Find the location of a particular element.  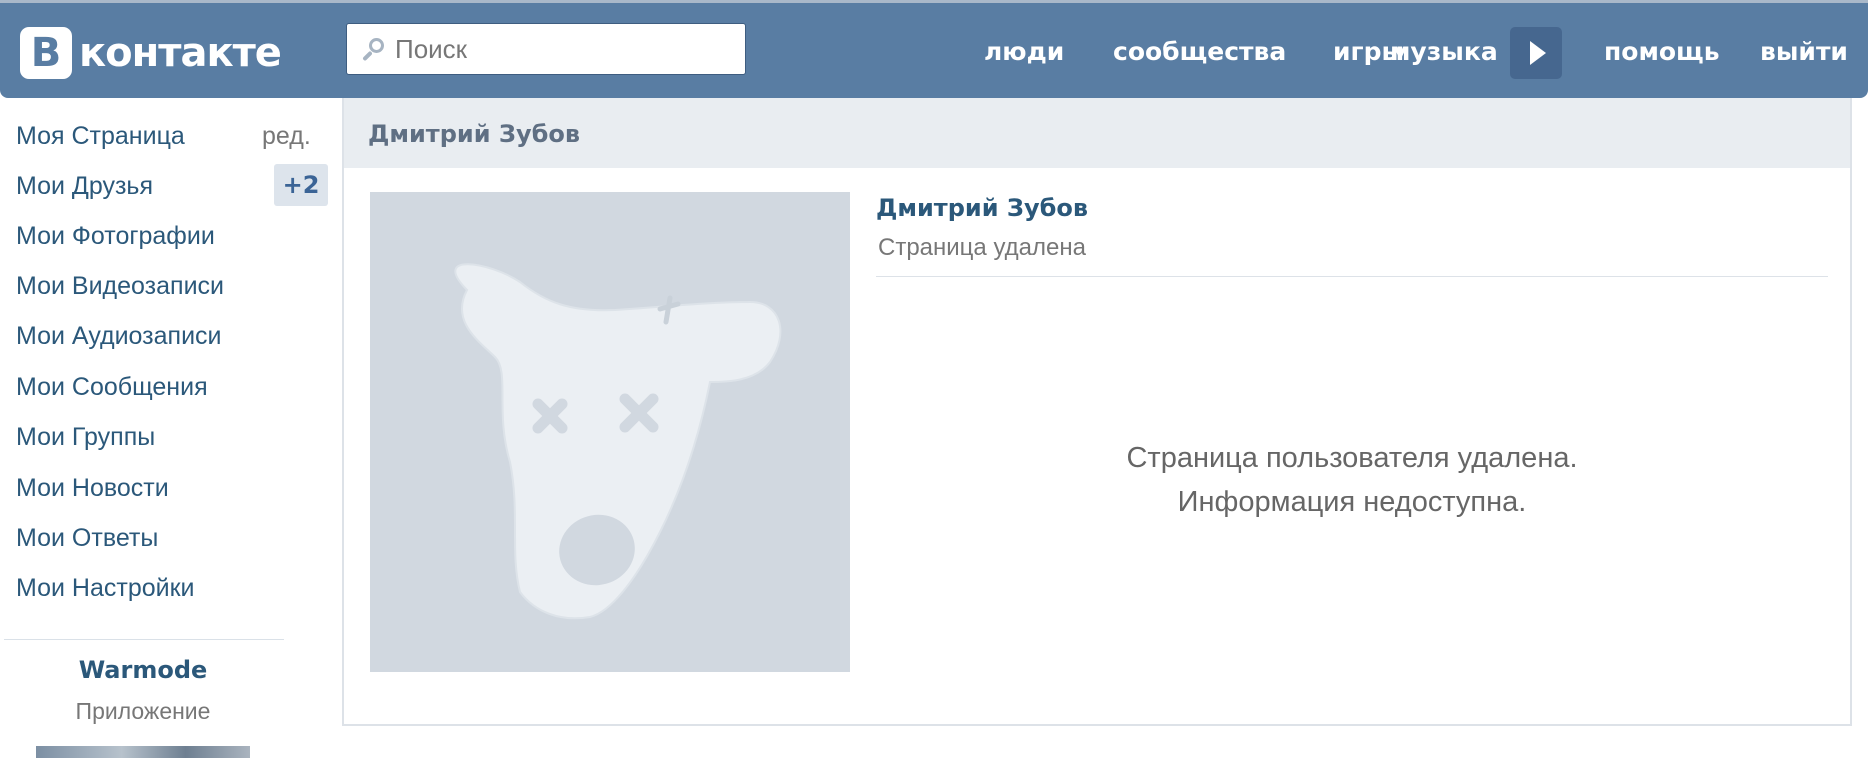

sidebar-divider is located at coordinates (144, 639).